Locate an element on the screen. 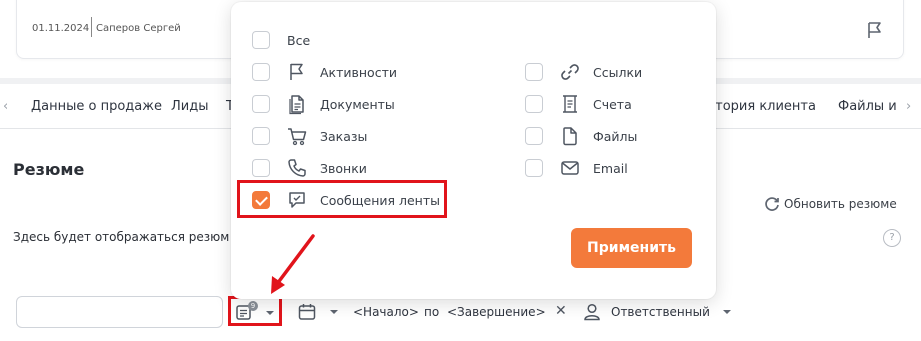 The image size is (921, 341). event-author: Саперов Сергей is located at coordinates (138, 28).